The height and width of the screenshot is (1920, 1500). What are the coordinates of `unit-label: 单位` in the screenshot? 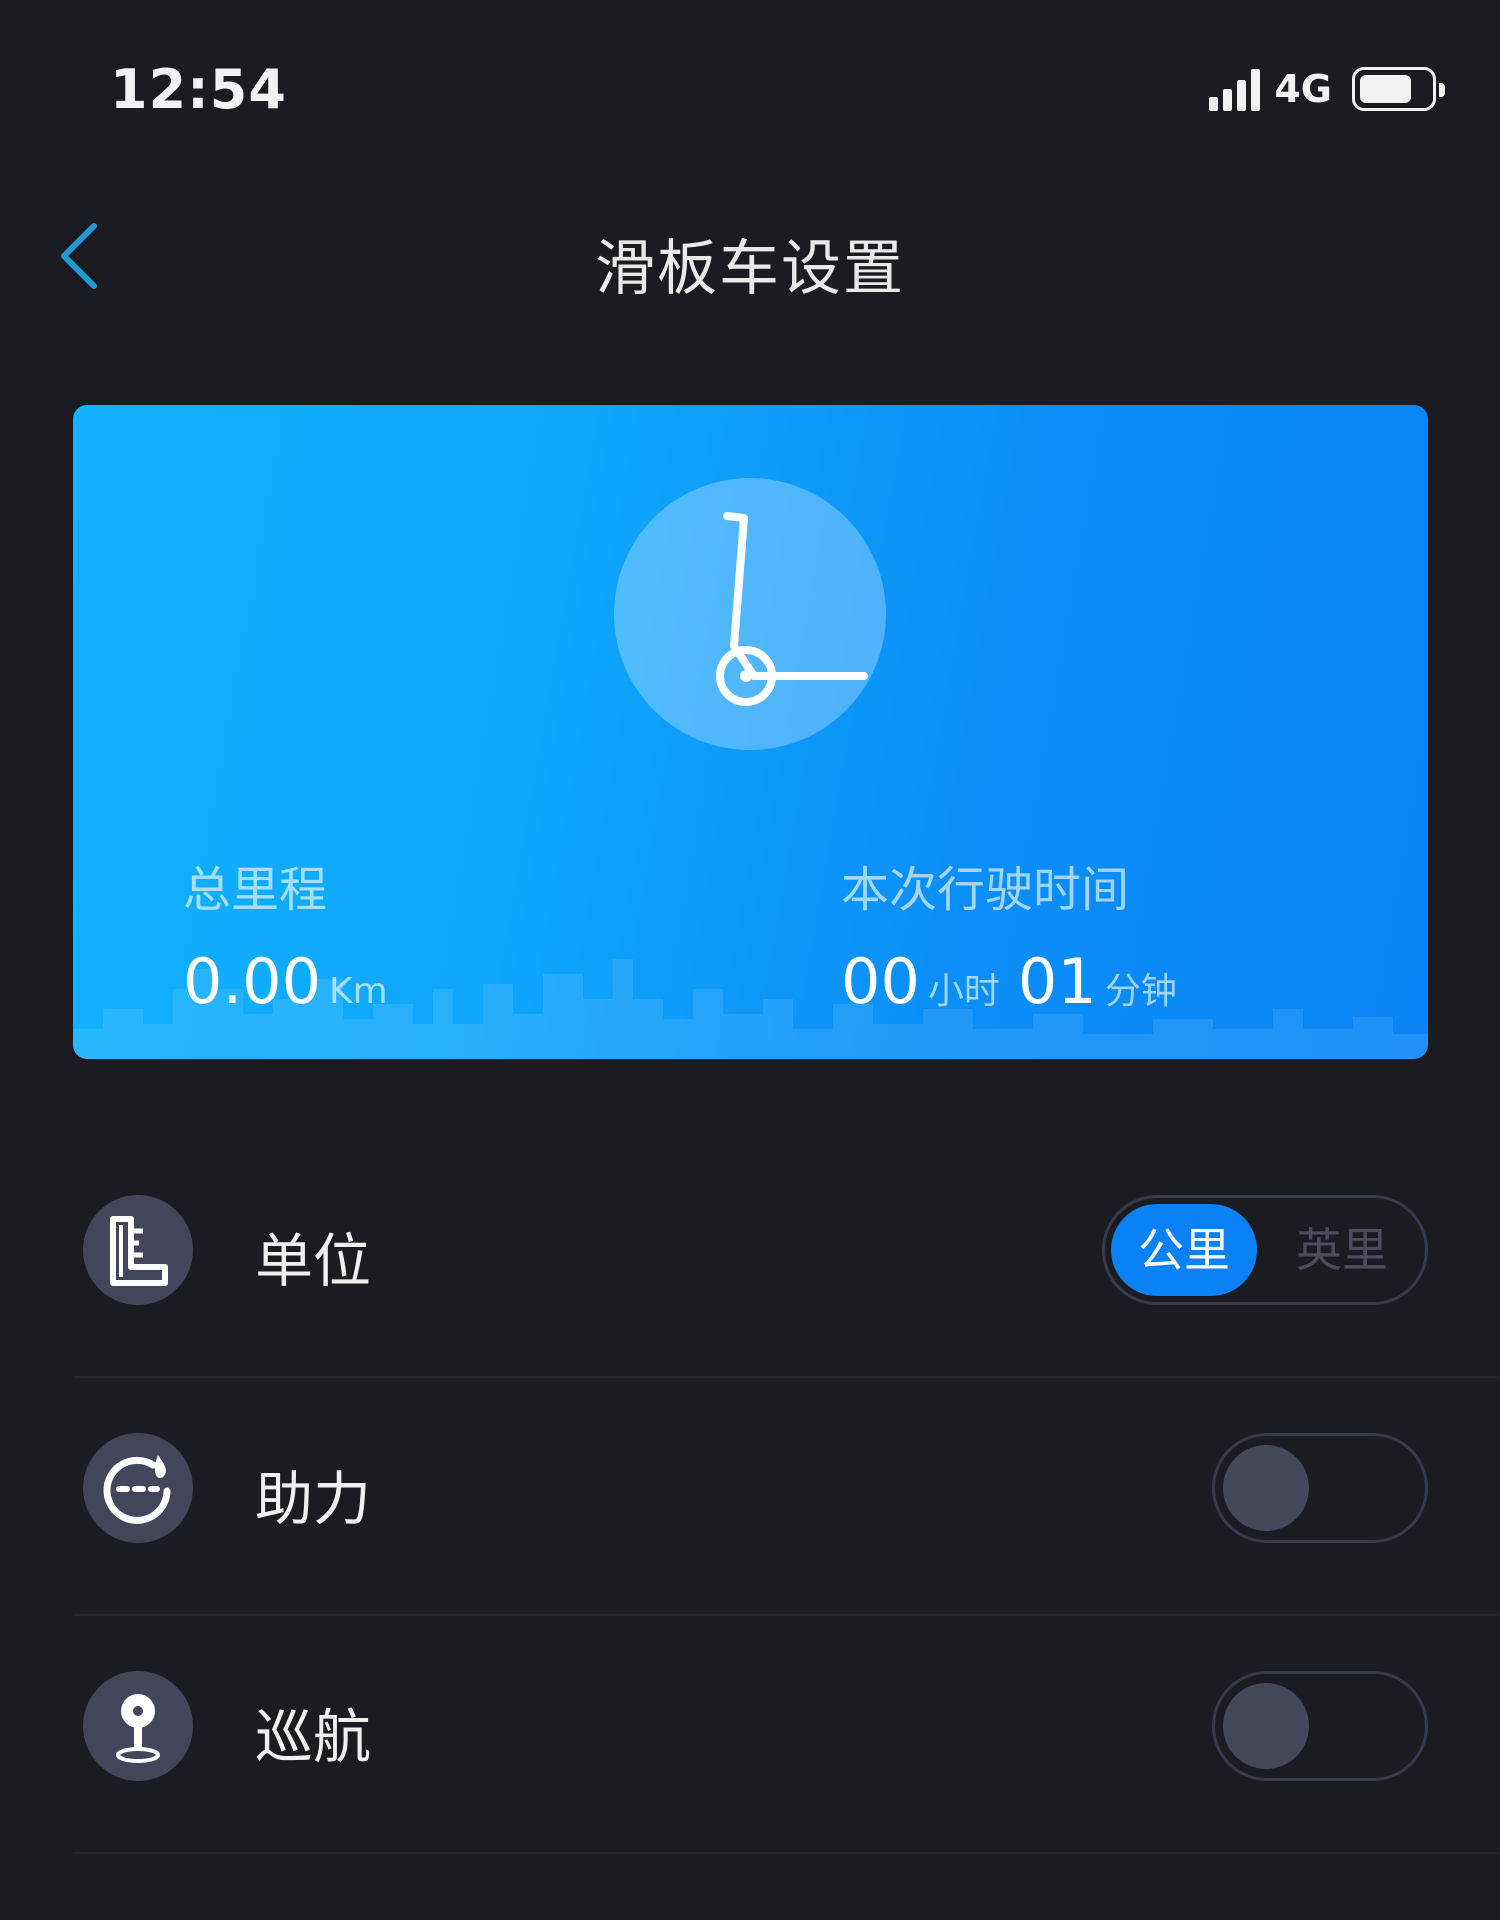 It's located at (313, 1261).